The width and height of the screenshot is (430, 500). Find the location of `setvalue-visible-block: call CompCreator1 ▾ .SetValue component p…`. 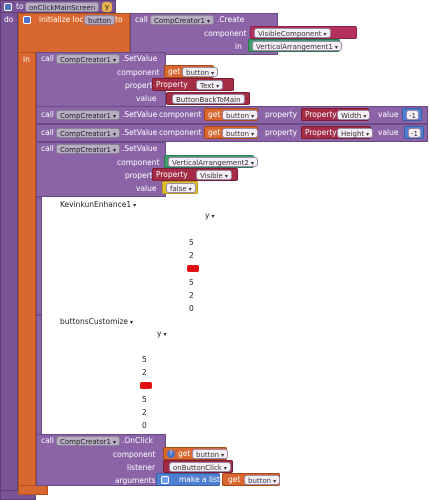

setvalue-visible-block: call CompCreator1 ▾ .SetValue component p… is located at coordinates (101, 169).